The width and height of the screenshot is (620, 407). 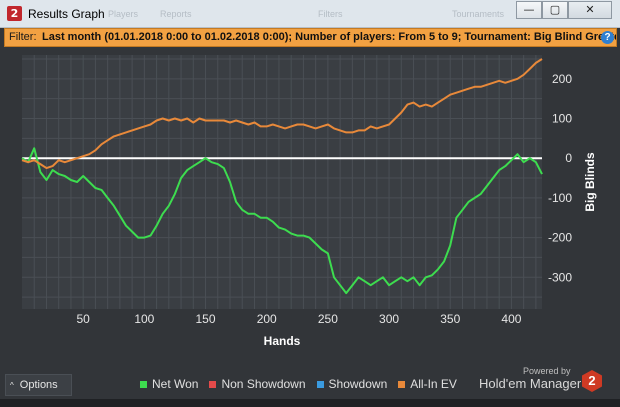 I want to click on close-button: ✕, so click(x=590, y=10).